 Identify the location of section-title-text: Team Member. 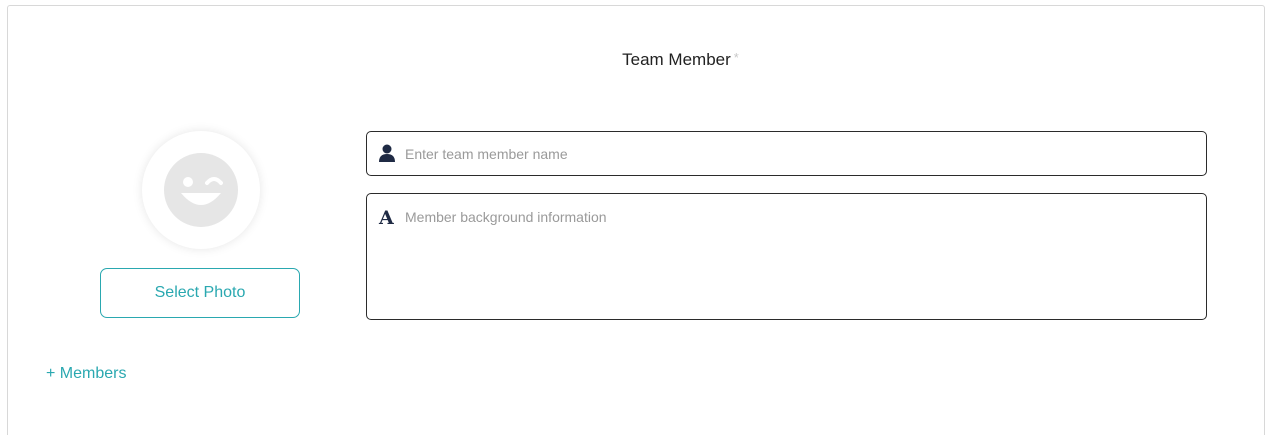
(676, 59).